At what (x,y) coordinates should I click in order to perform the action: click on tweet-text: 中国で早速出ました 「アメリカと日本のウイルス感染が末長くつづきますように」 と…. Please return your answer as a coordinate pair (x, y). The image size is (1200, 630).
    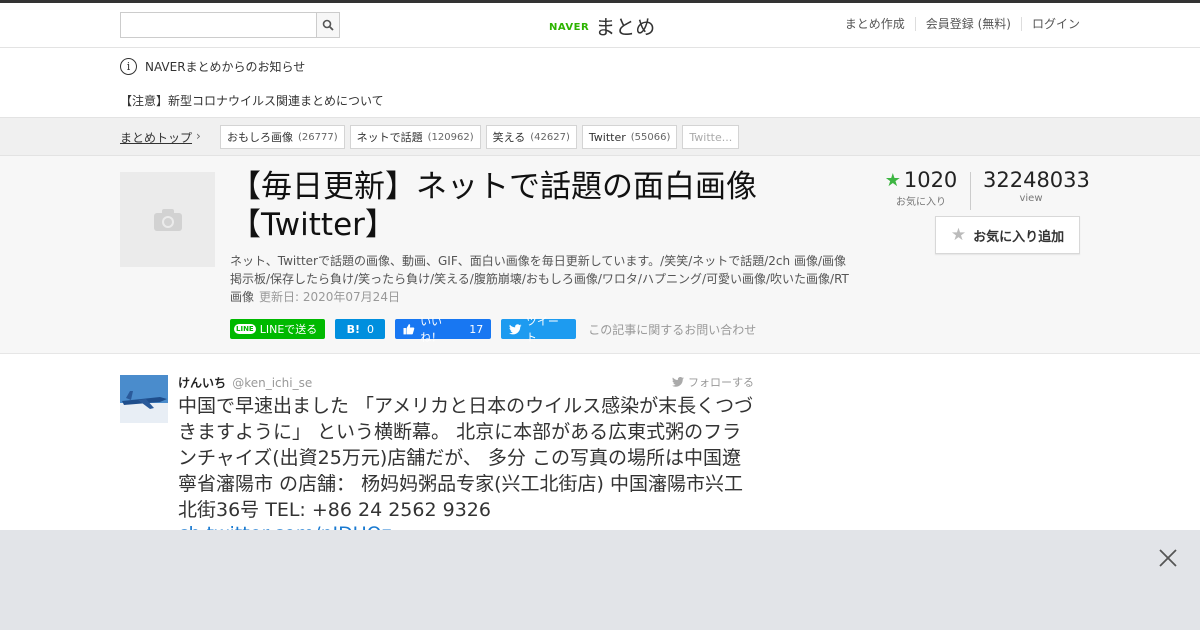
    Looking at the image, I should click on (466, 458).